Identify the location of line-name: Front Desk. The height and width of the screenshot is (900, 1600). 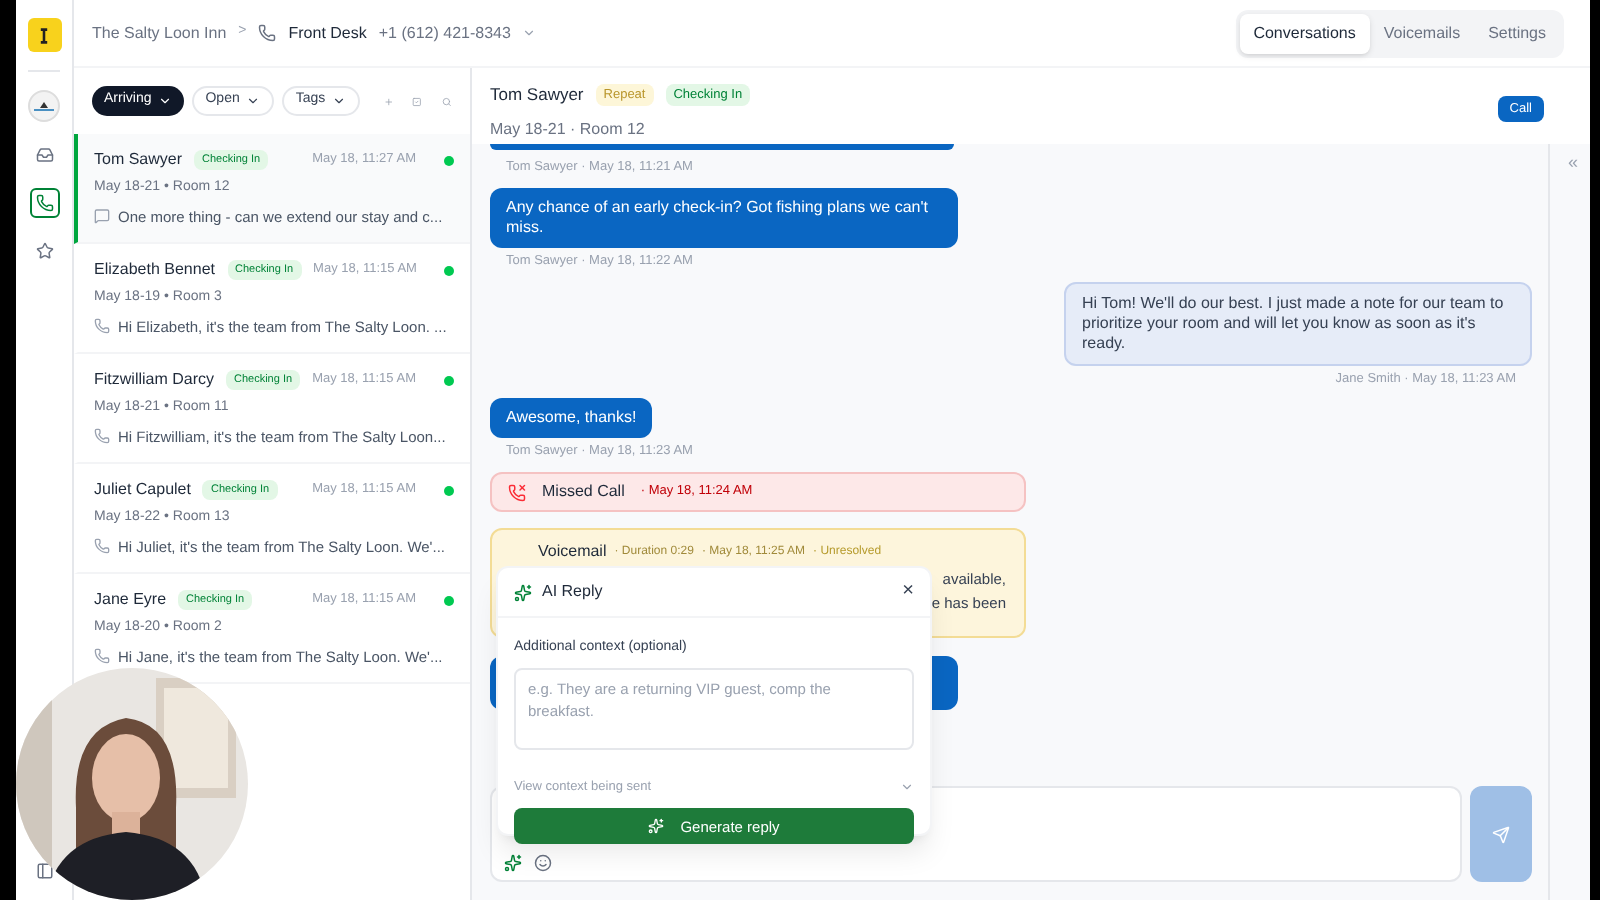
(327, 33).